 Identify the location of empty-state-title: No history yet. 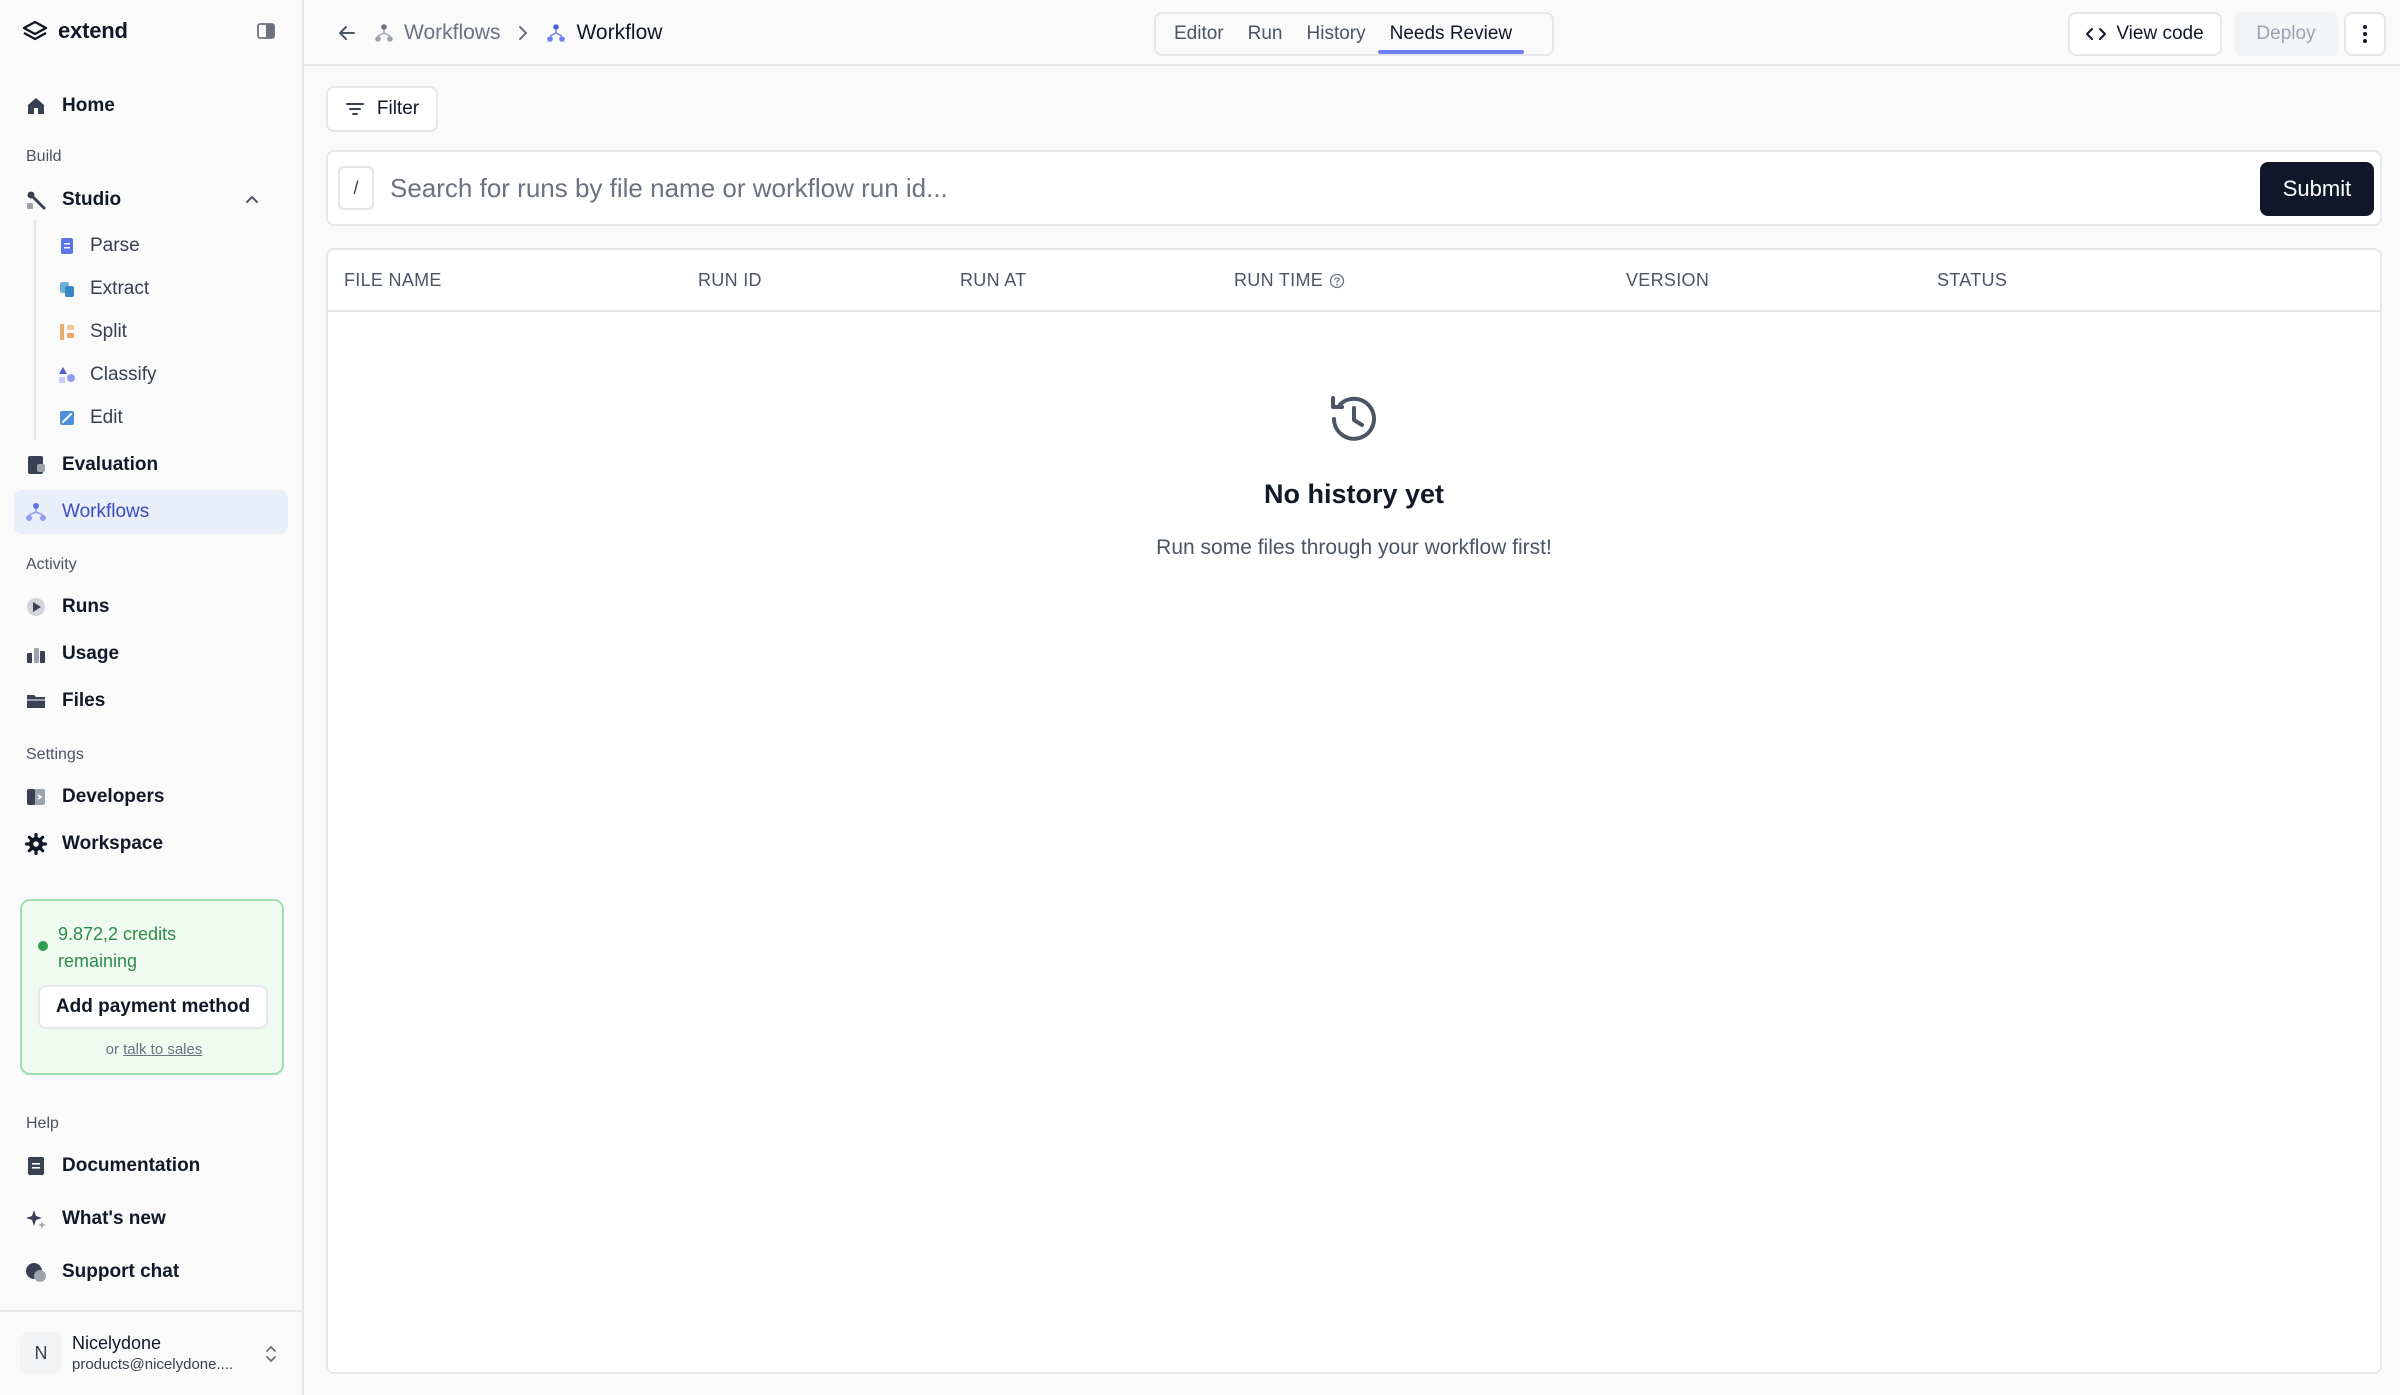
(1354, 494).